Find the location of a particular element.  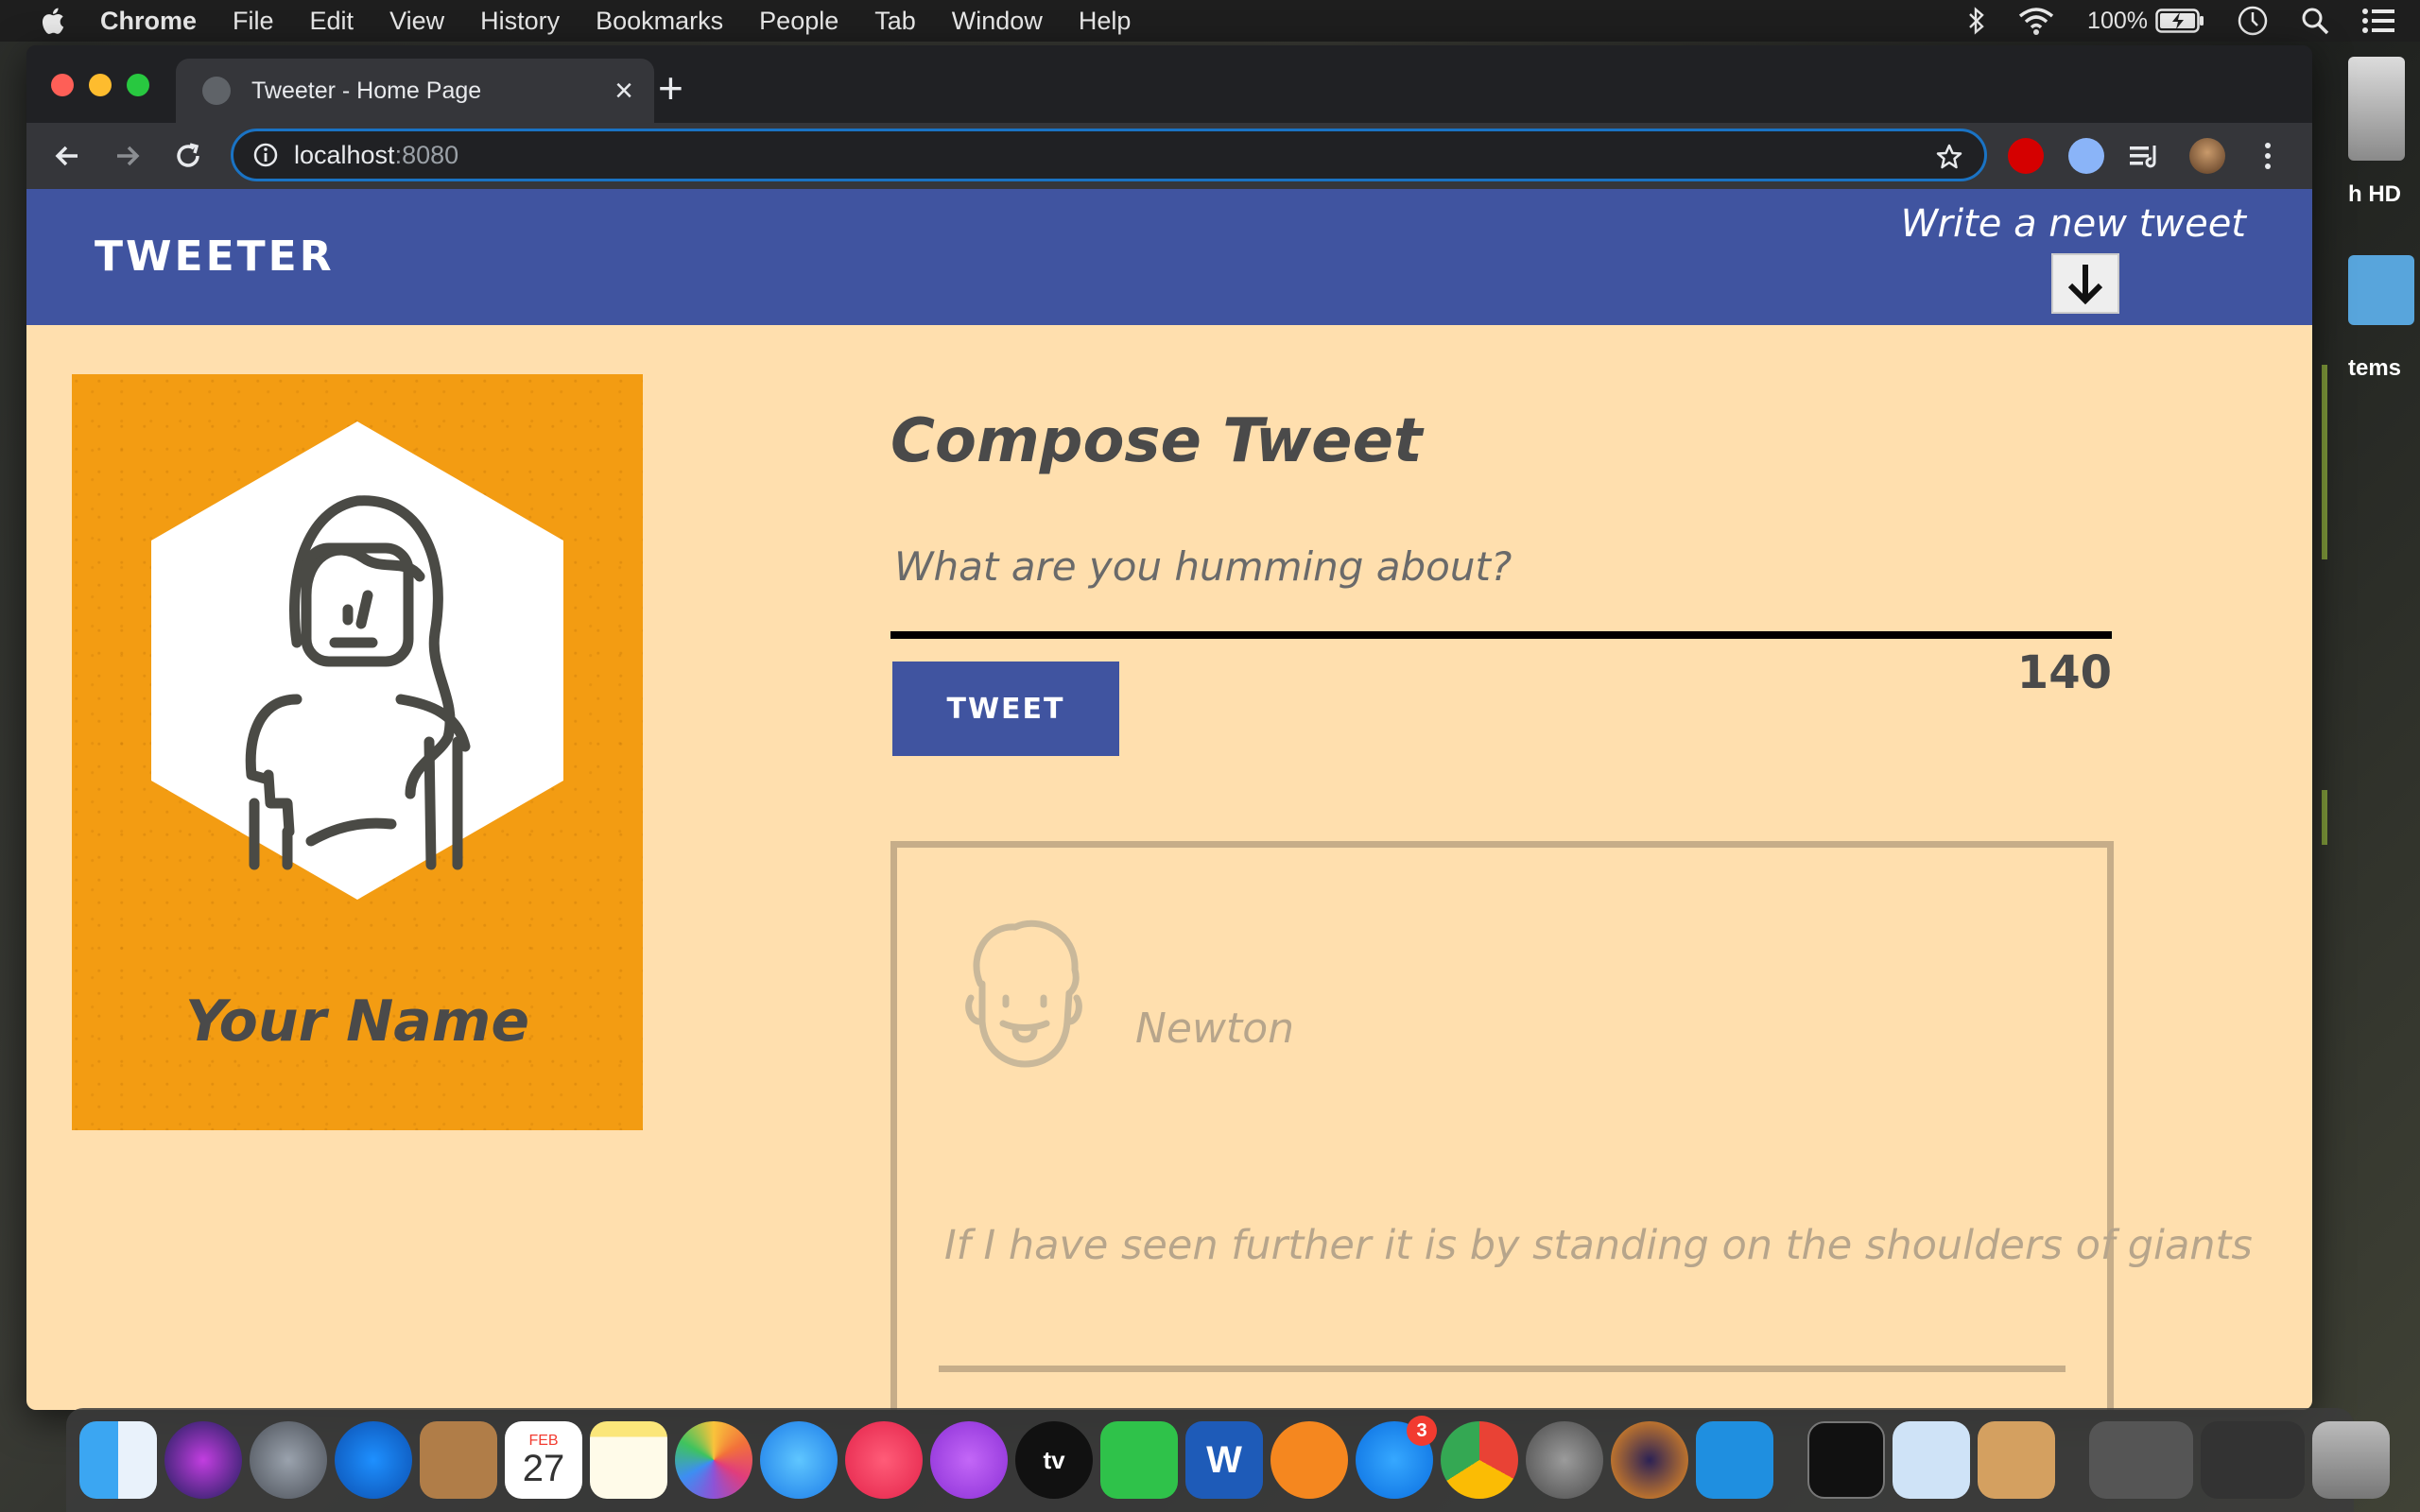

trash-icon is located at coordinates (2351, 1460).